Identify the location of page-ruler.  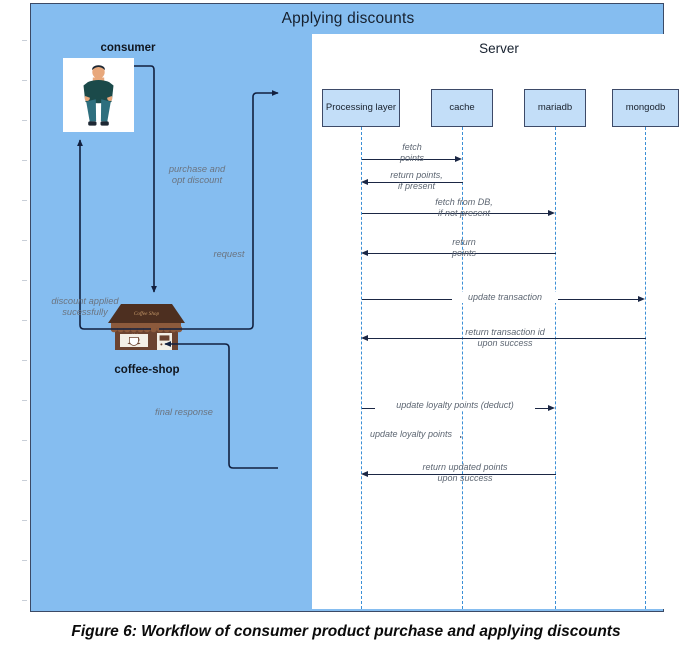
(24, 307).